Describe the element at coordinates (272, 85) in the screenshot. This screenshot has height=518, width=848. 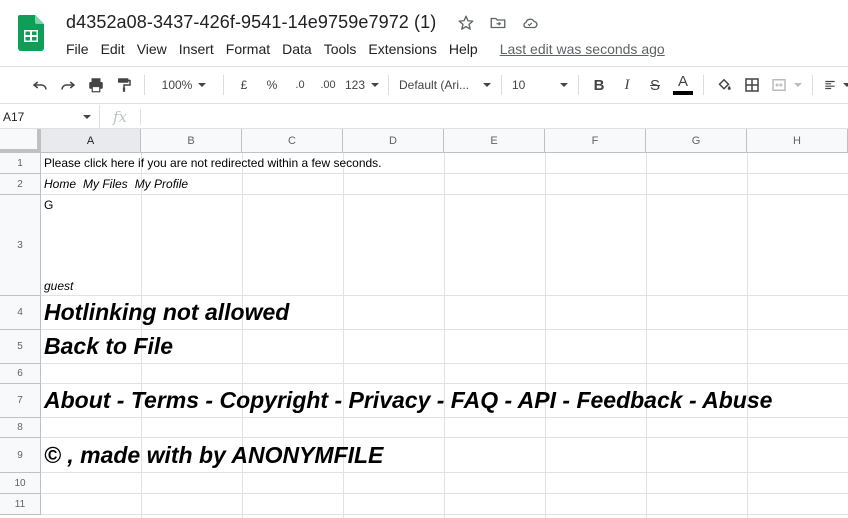
I see `percent-format-button: %` at that location.